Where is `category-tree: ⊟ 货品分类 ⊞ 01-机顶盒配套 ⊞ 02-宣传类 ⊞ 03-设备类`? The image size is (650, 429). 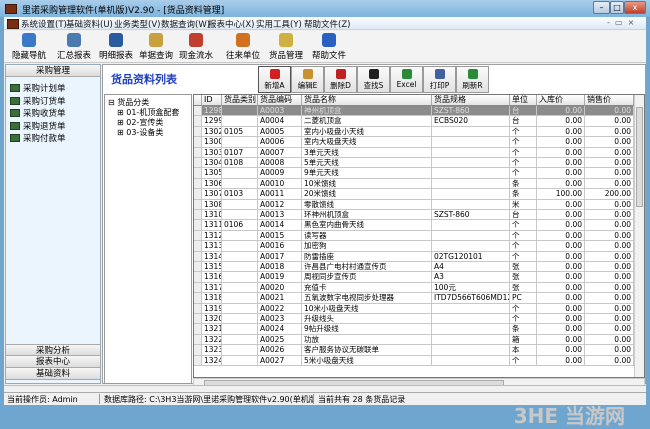 category-tree: ⊟ 货品分类 ⊞ 01-机顶盒配套 ⊞ 02-宣传类 ⊞ 03-设备类 is located at coordinates (148, 239).